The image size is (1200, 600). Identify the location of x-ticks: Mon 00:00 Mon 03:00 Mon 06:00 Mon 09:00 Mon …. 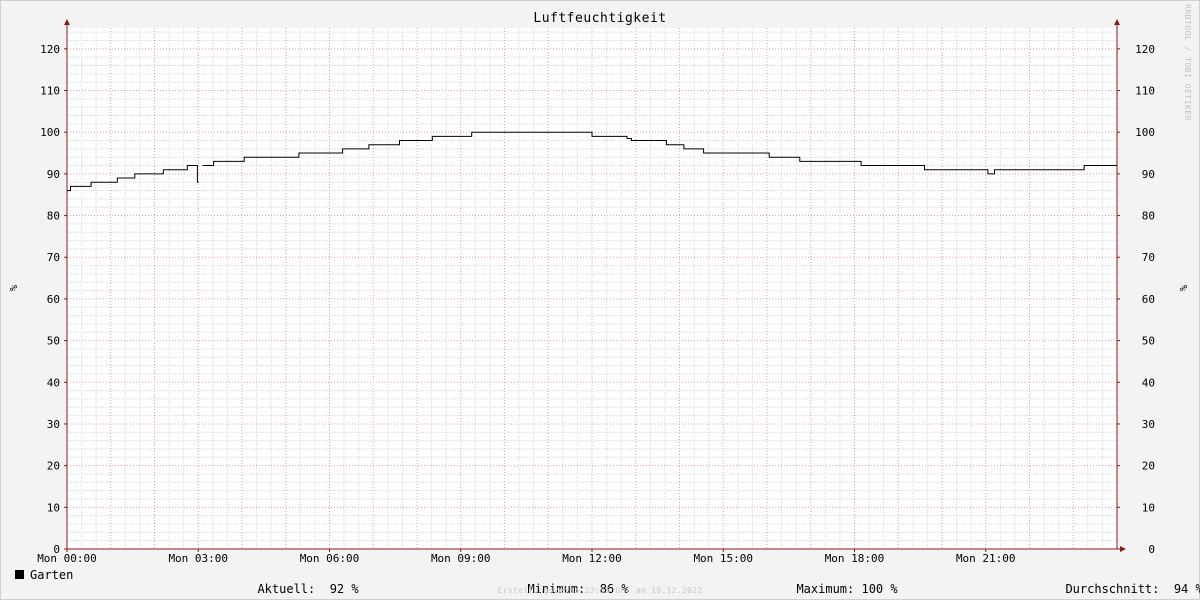
(526, 557).